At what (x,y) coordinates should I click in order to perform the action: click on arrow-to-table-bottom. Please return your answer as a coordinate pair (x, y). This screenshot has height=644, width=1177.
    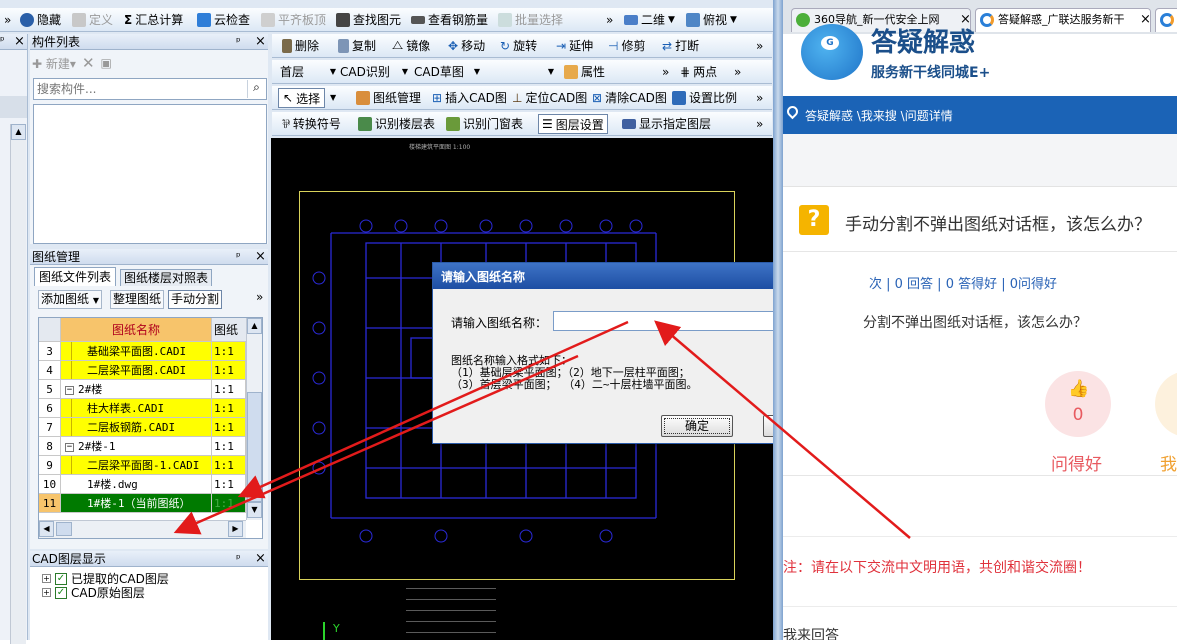
    Looking at the image, I should click on (376, 444).